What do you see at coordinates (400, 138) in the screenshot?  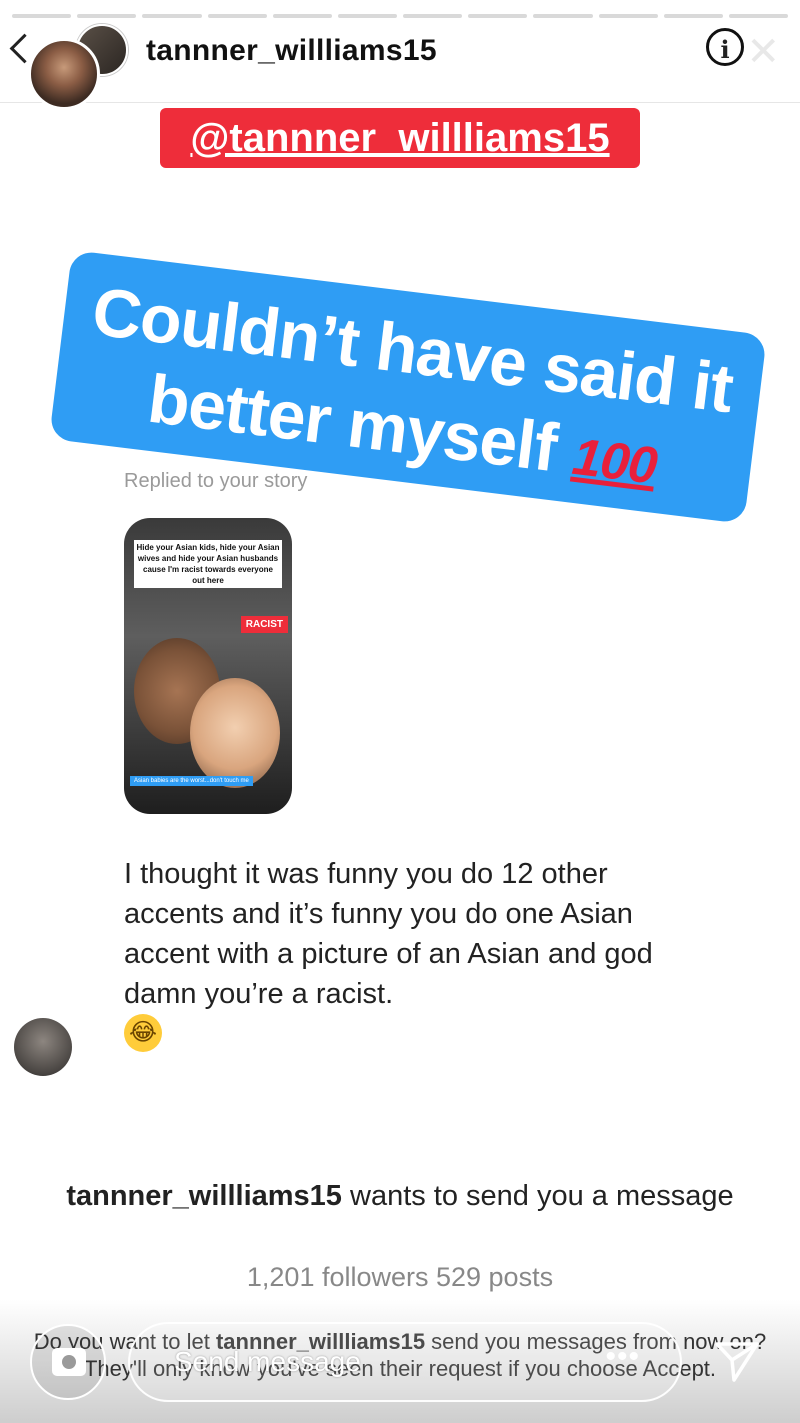 I see `mention-sticker: @tannner_willliams15` at bounding box center [400, 138].